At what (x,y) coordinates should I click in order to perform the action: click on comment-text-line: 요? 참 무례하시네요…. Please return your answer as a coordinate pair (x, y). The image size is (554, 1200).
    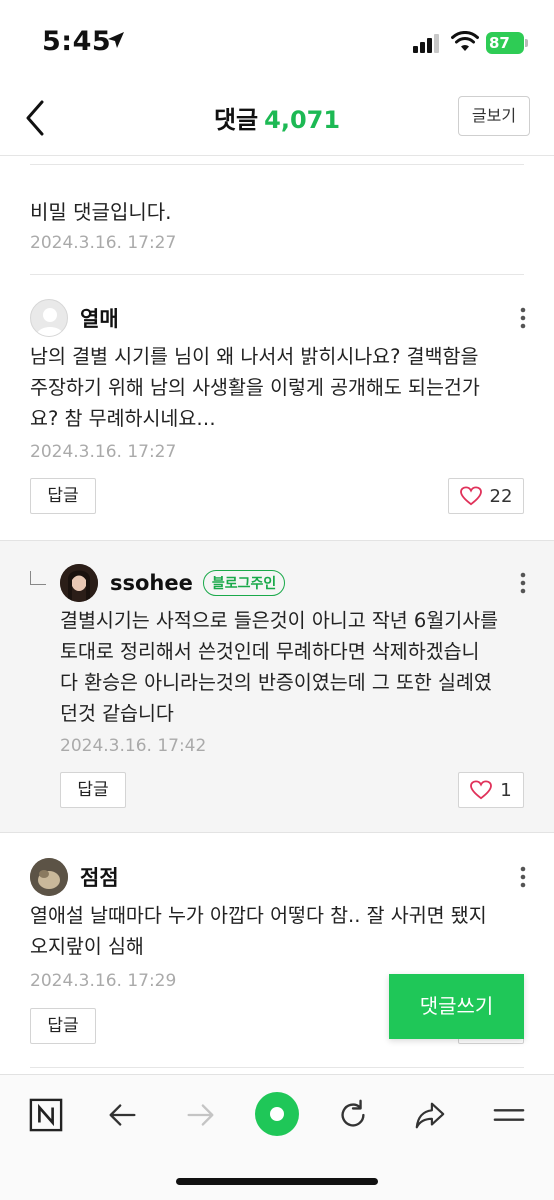
    Looking at the image, I should click on (123, 418).